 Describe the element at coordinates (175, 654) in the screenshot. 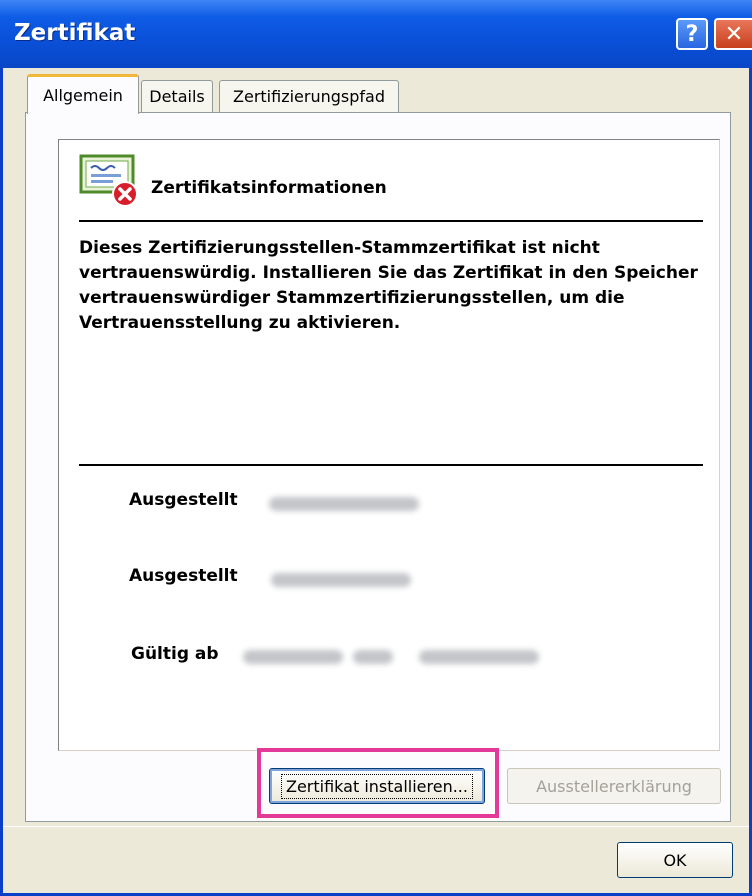

I see `valid-from-label: Gültig ab` at that location.